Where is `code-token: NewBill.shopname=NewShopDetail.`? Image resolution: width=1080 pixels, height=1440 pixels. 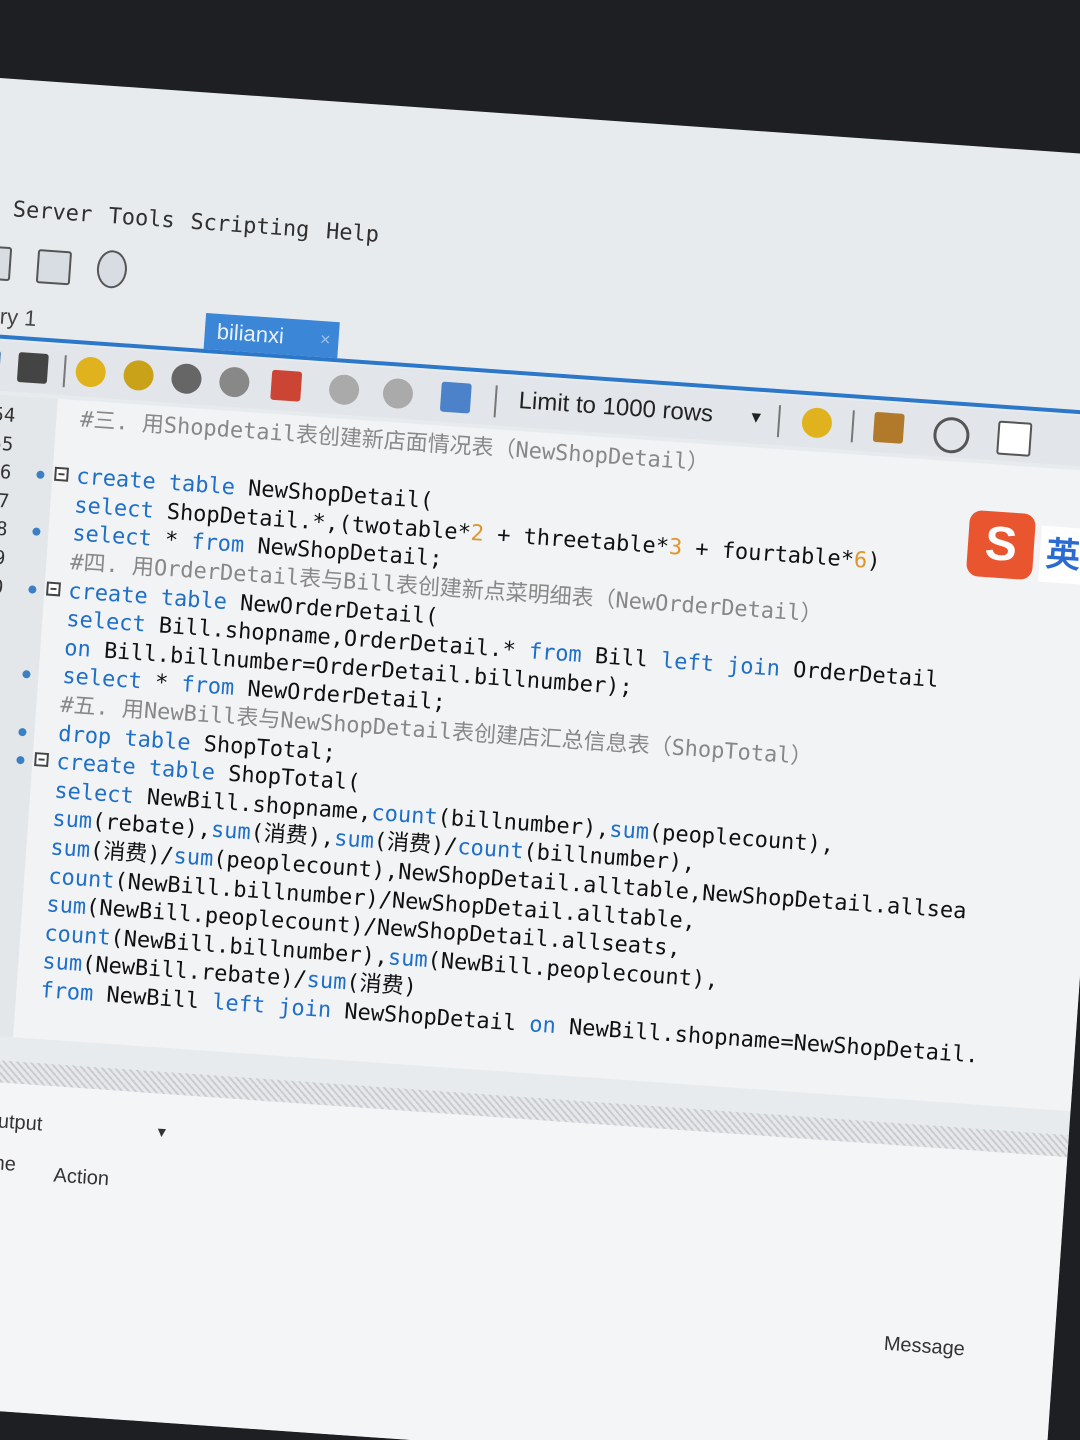
code-token: NewBill.shopname=NewShopDetail. is located at coordinates (774, 1042).